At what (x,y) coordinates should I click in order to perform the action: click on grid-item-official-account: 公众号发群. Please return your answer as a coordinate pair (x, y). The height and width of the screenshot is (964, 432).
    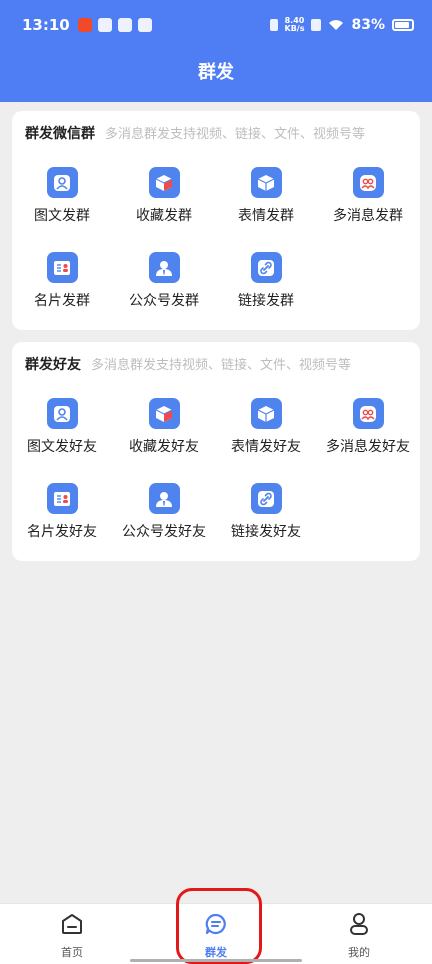
    Looking at the image, I should click on (164, 281).